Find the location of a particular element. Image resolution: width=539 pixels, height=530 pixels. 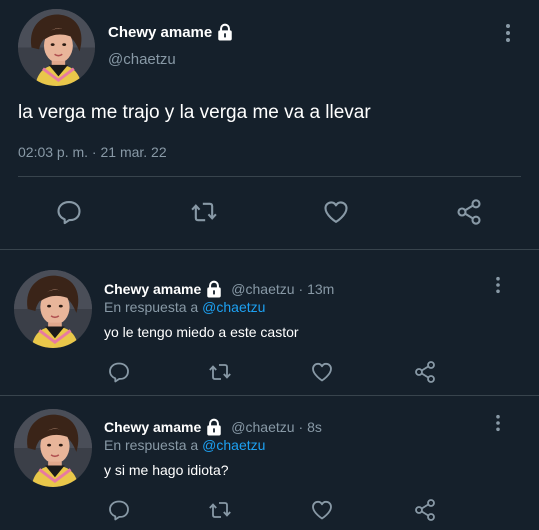

author-row: Chewy amame @chaetzu · 13m is located at coordinates (219, 289).